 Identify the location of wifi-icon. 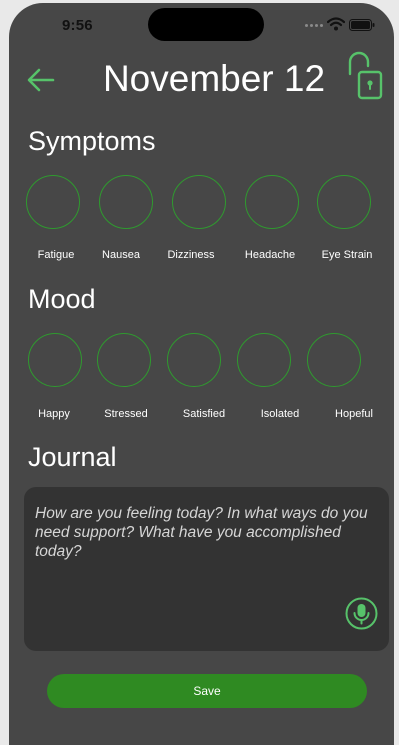
(336, 24).